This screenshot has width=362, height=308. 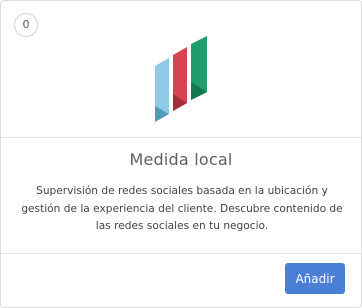 What do you see at coordinates (181, 253) in the screenshot?
I see `footer-divider` at bounding box center [181, 253].